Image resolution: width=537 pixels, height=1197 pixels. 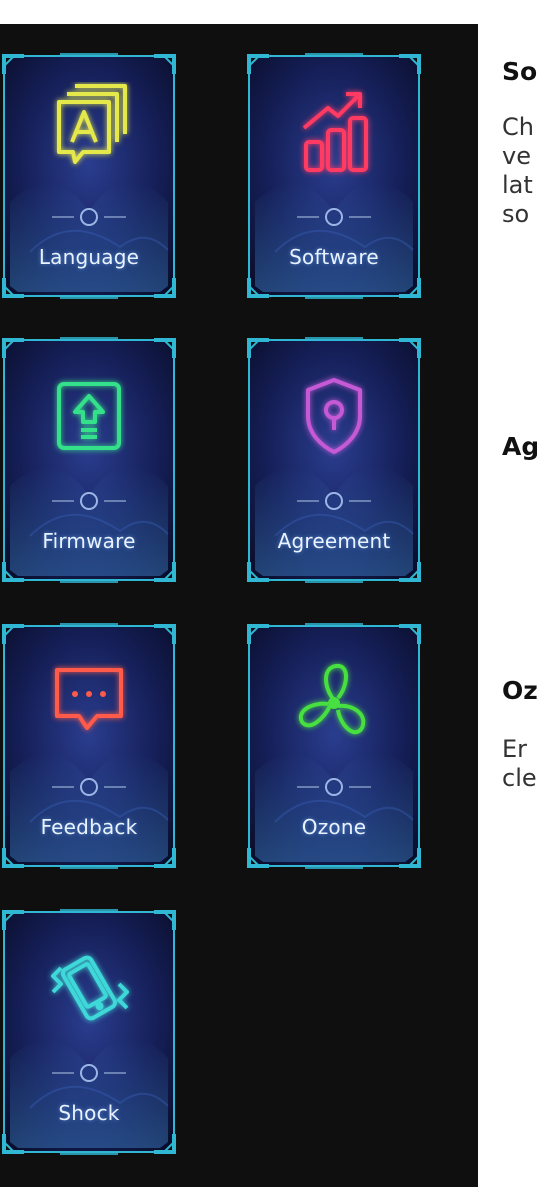 What do you see at coordinates (89, 541) in the screenshot?
I see `tile-label: Firmware` at bounding box center [89, 541].